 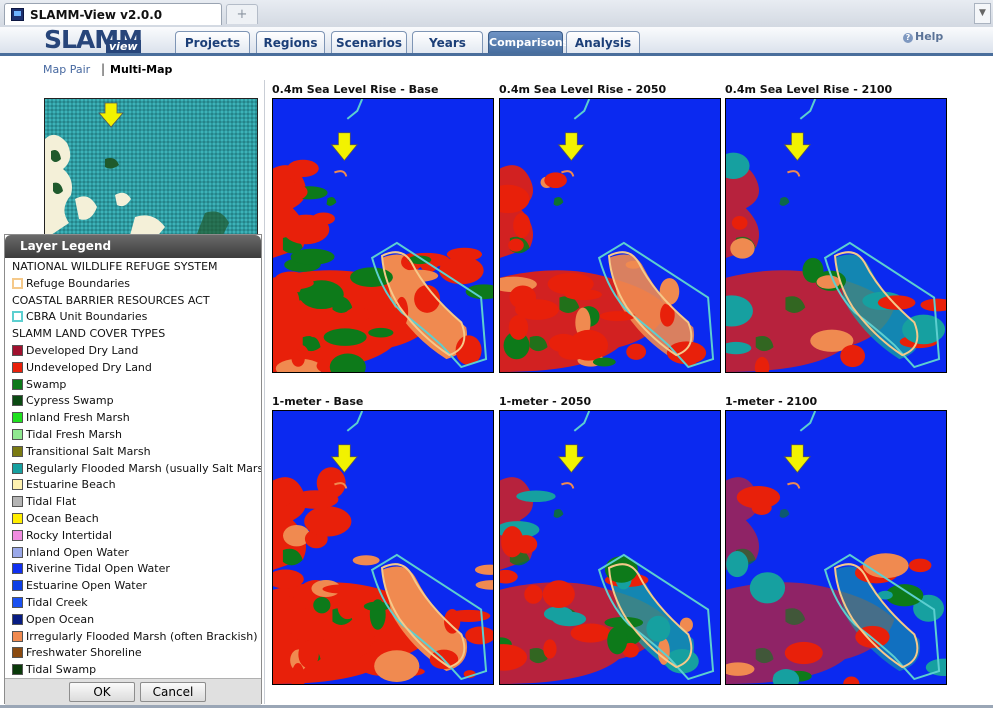 What do you see at coordinates (87, 317) in the screenshot?
I see `legend-item-label: CBRA Unit Boundaries` at bounding box center [87, 317].